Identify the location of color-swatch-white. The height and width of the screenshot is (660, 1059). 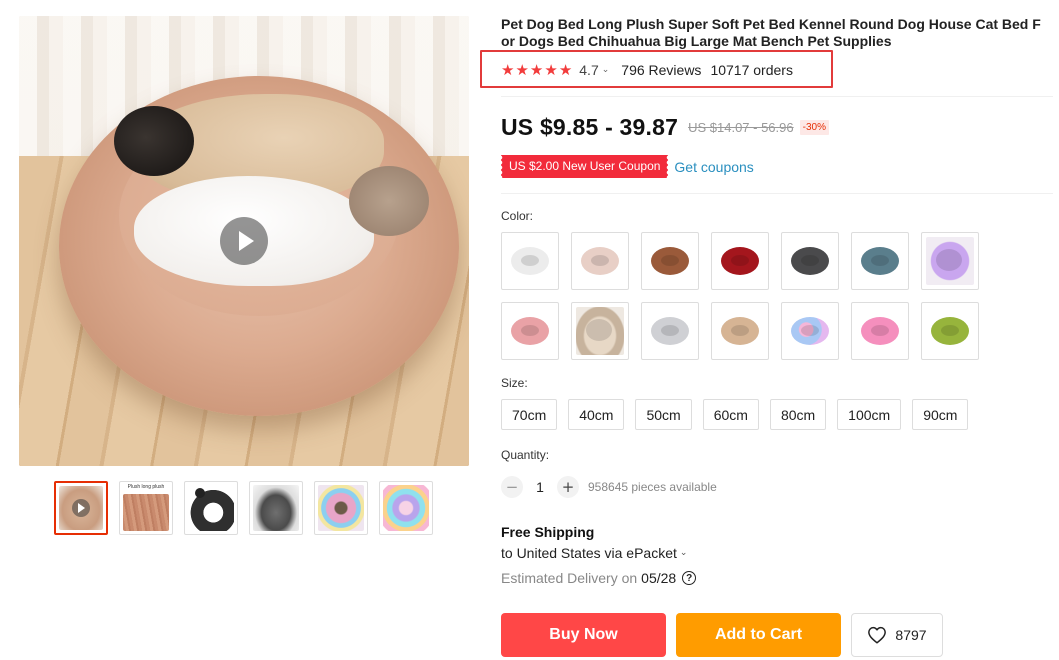
(530, 261).